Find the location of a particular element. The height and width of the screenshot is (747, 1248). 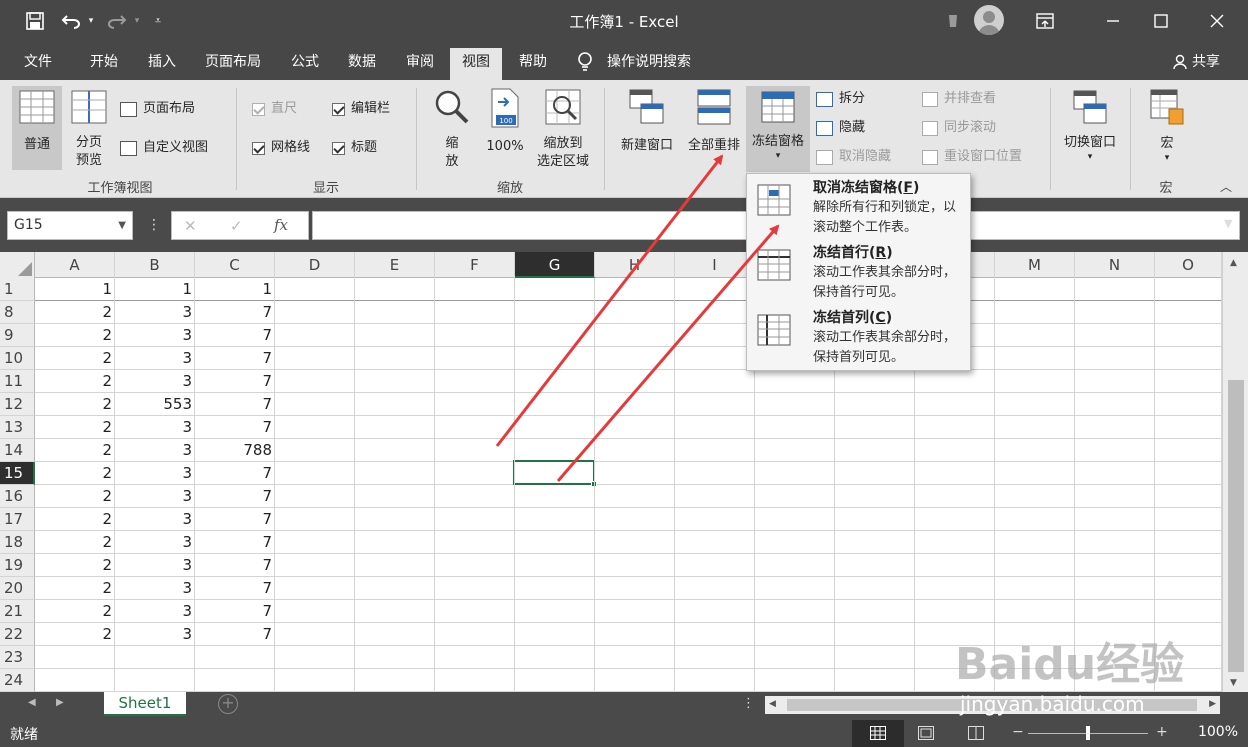

row-header-23: 23 is located at coordinates (17, 657).